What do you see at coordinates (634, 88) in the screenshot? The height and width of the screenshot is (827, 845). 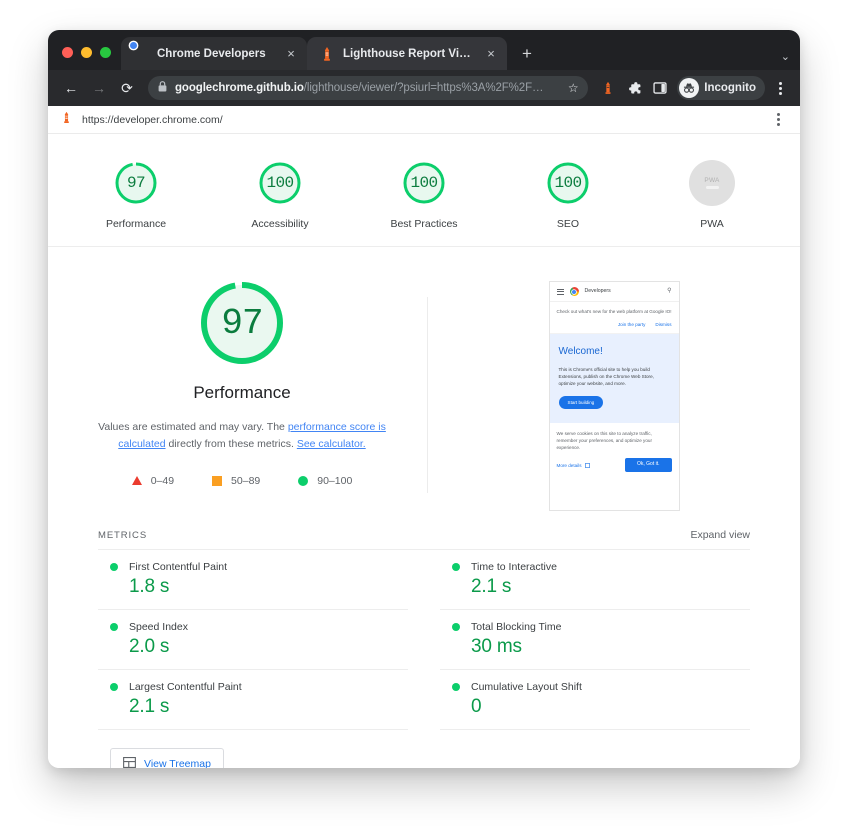 I see `extensions-puzzle-icon` at bounding box center [634, 88].